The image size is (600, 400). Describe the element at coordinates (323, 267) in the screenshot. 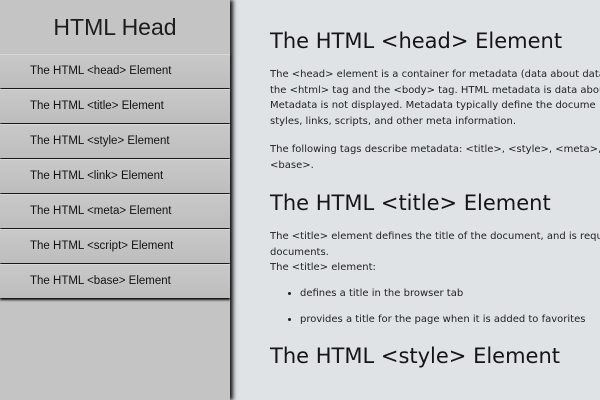

I see `text-line: The <title> element:` at that location.